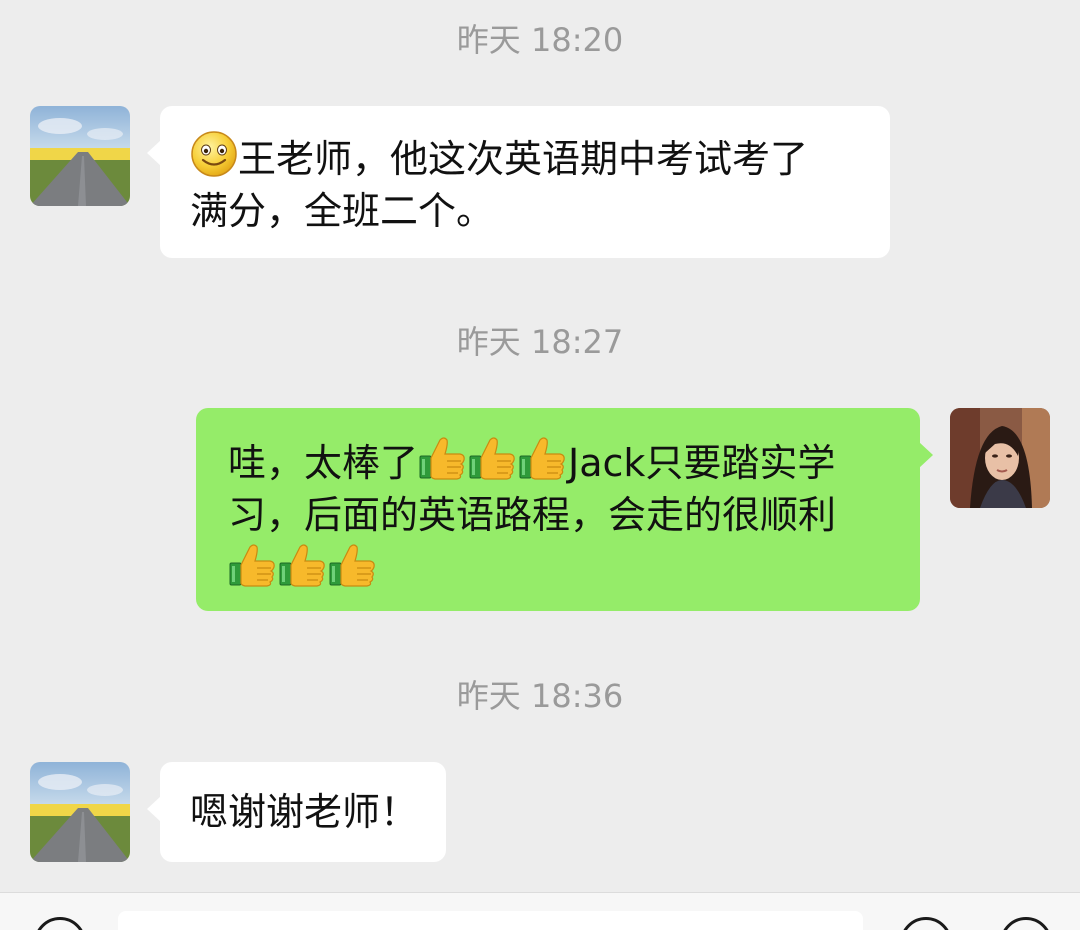  Describe the element at coordinates (342, 211) in the screenshot. I see `message-line: 满分，全班二个。` at that location.